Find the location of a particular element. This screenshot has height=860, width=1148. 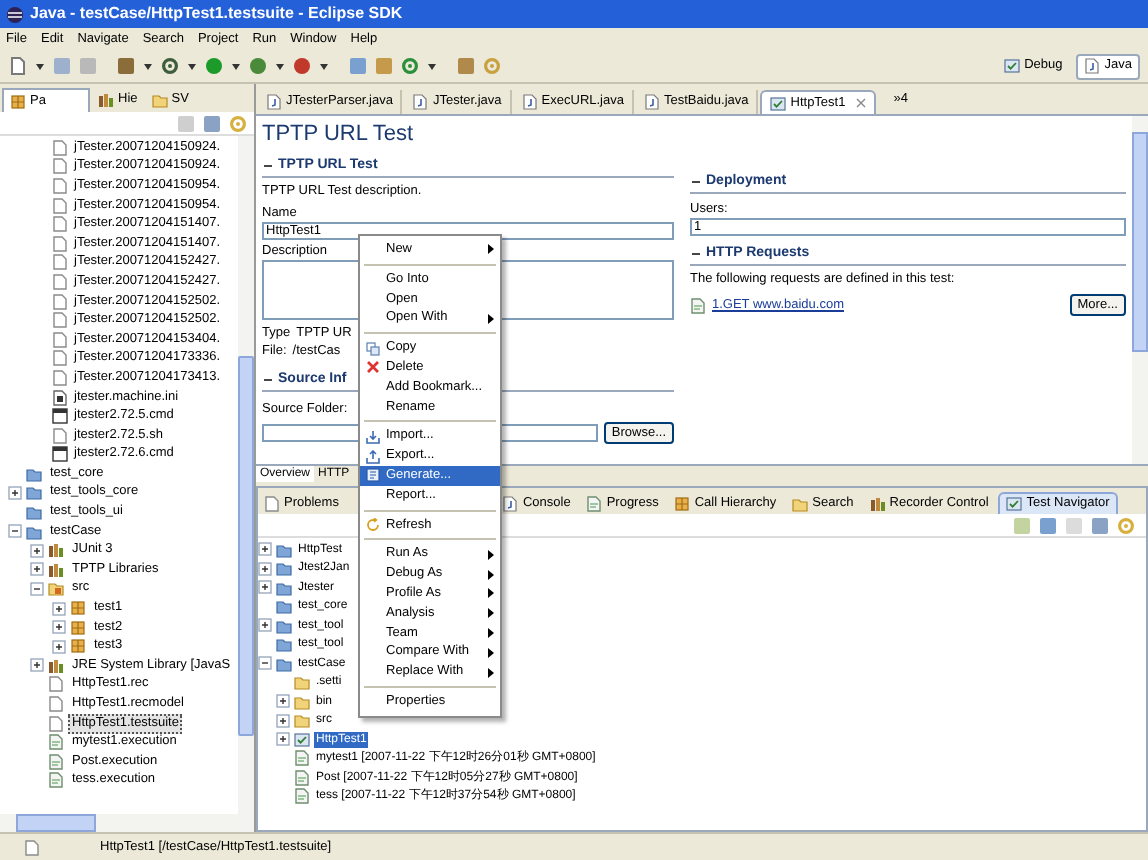

copy-icon is located at coordinates (373, 348).